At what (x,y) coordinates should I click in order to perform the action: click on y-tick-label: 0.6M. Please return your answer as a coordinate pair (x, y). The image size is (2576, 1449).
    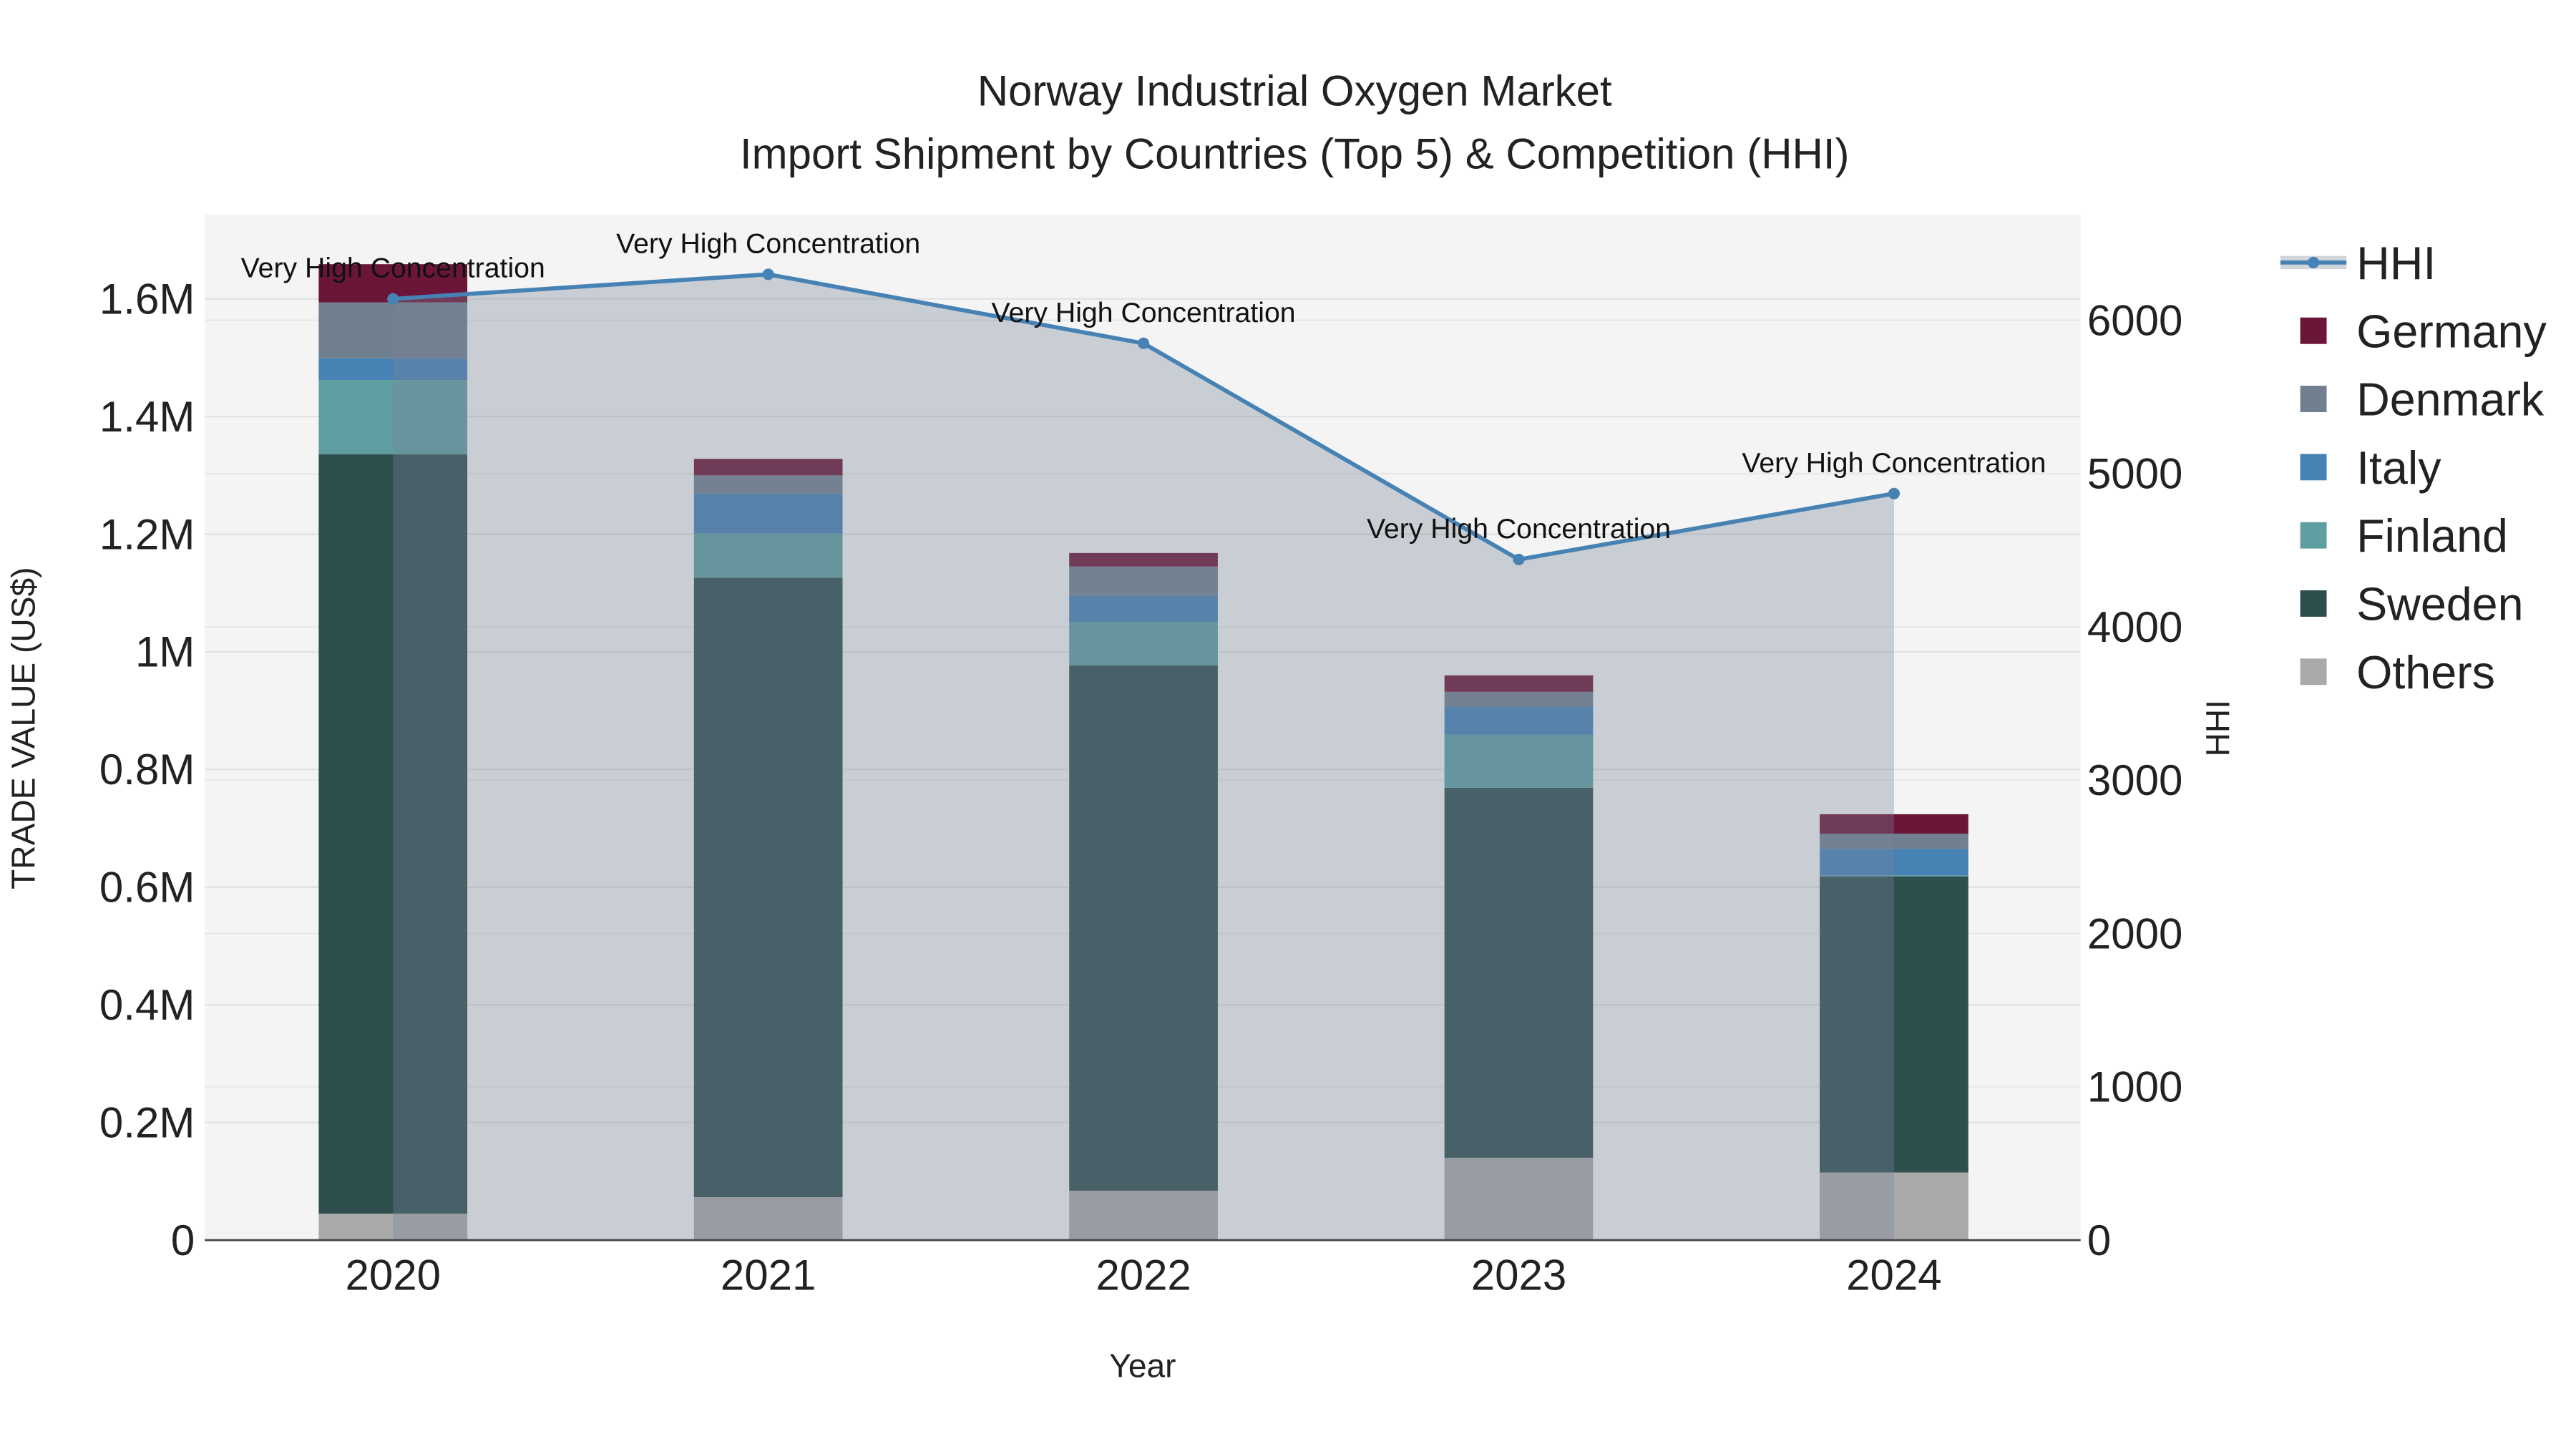
    Looking at the image, I should click on (147, 888).